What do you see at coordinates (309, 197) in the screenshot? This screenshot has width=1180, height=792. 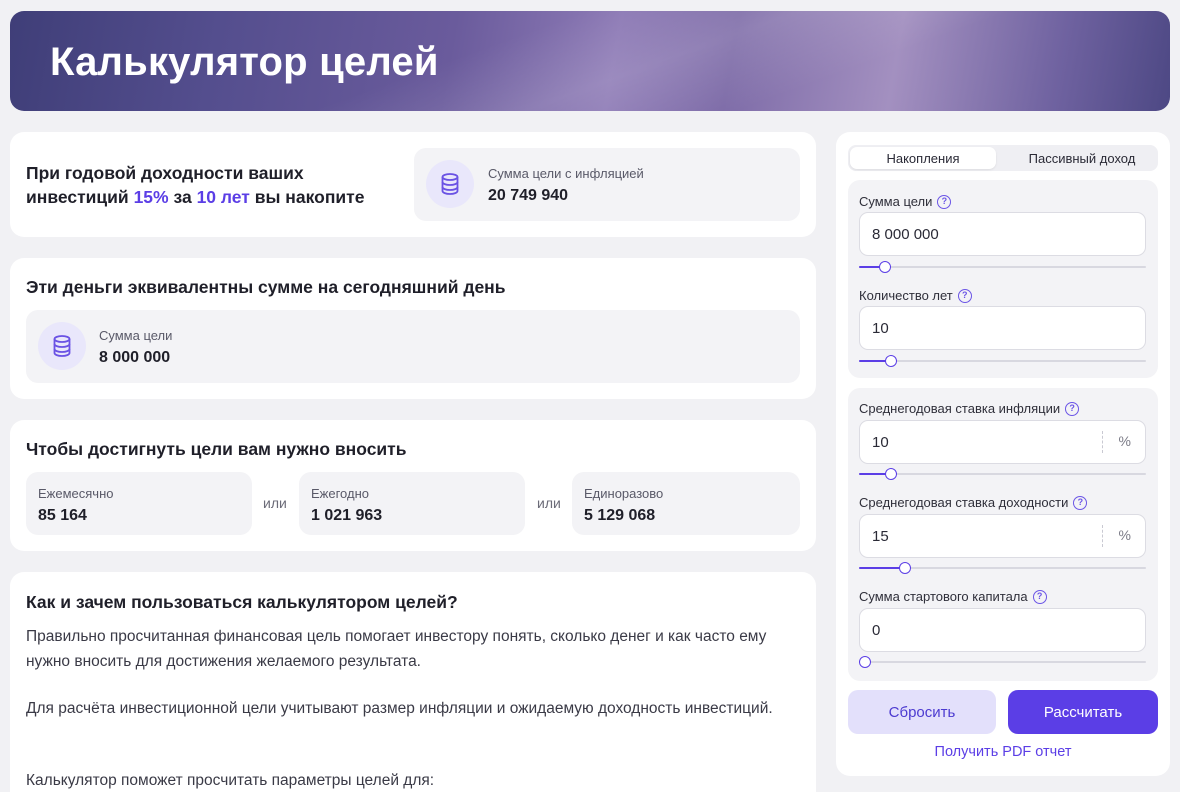 I see `summary-suffix: вы накопите` at bounding box center [309, 197].